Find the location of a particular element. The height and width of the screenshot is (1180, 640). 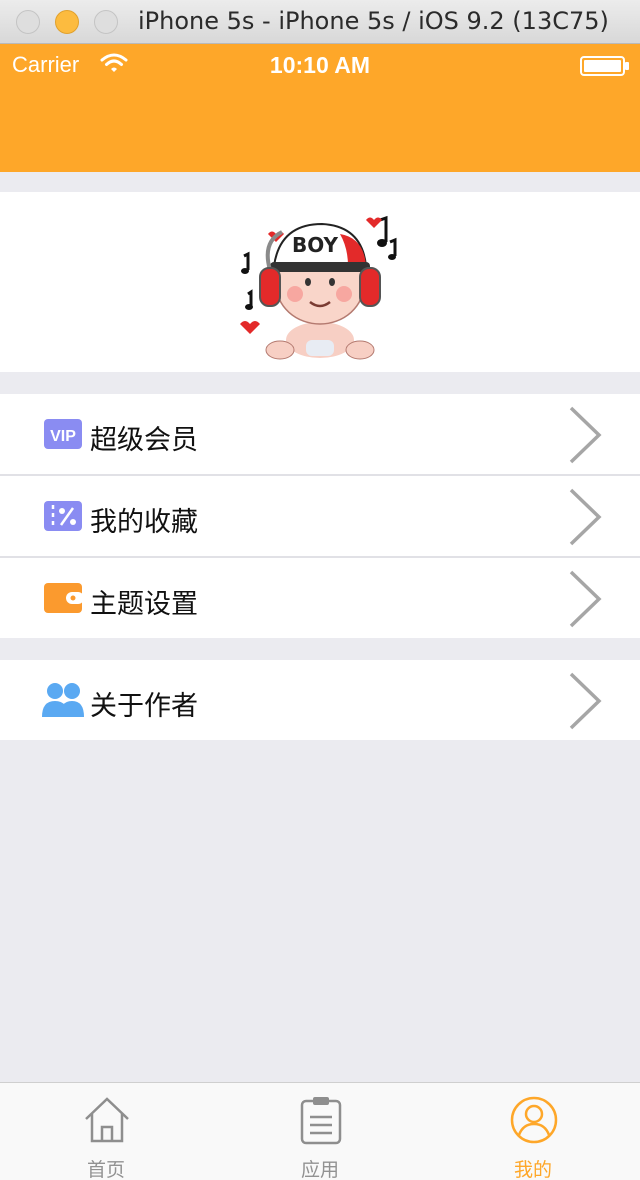

tab-apps: 应用 is located at coordinates (320, 1131).